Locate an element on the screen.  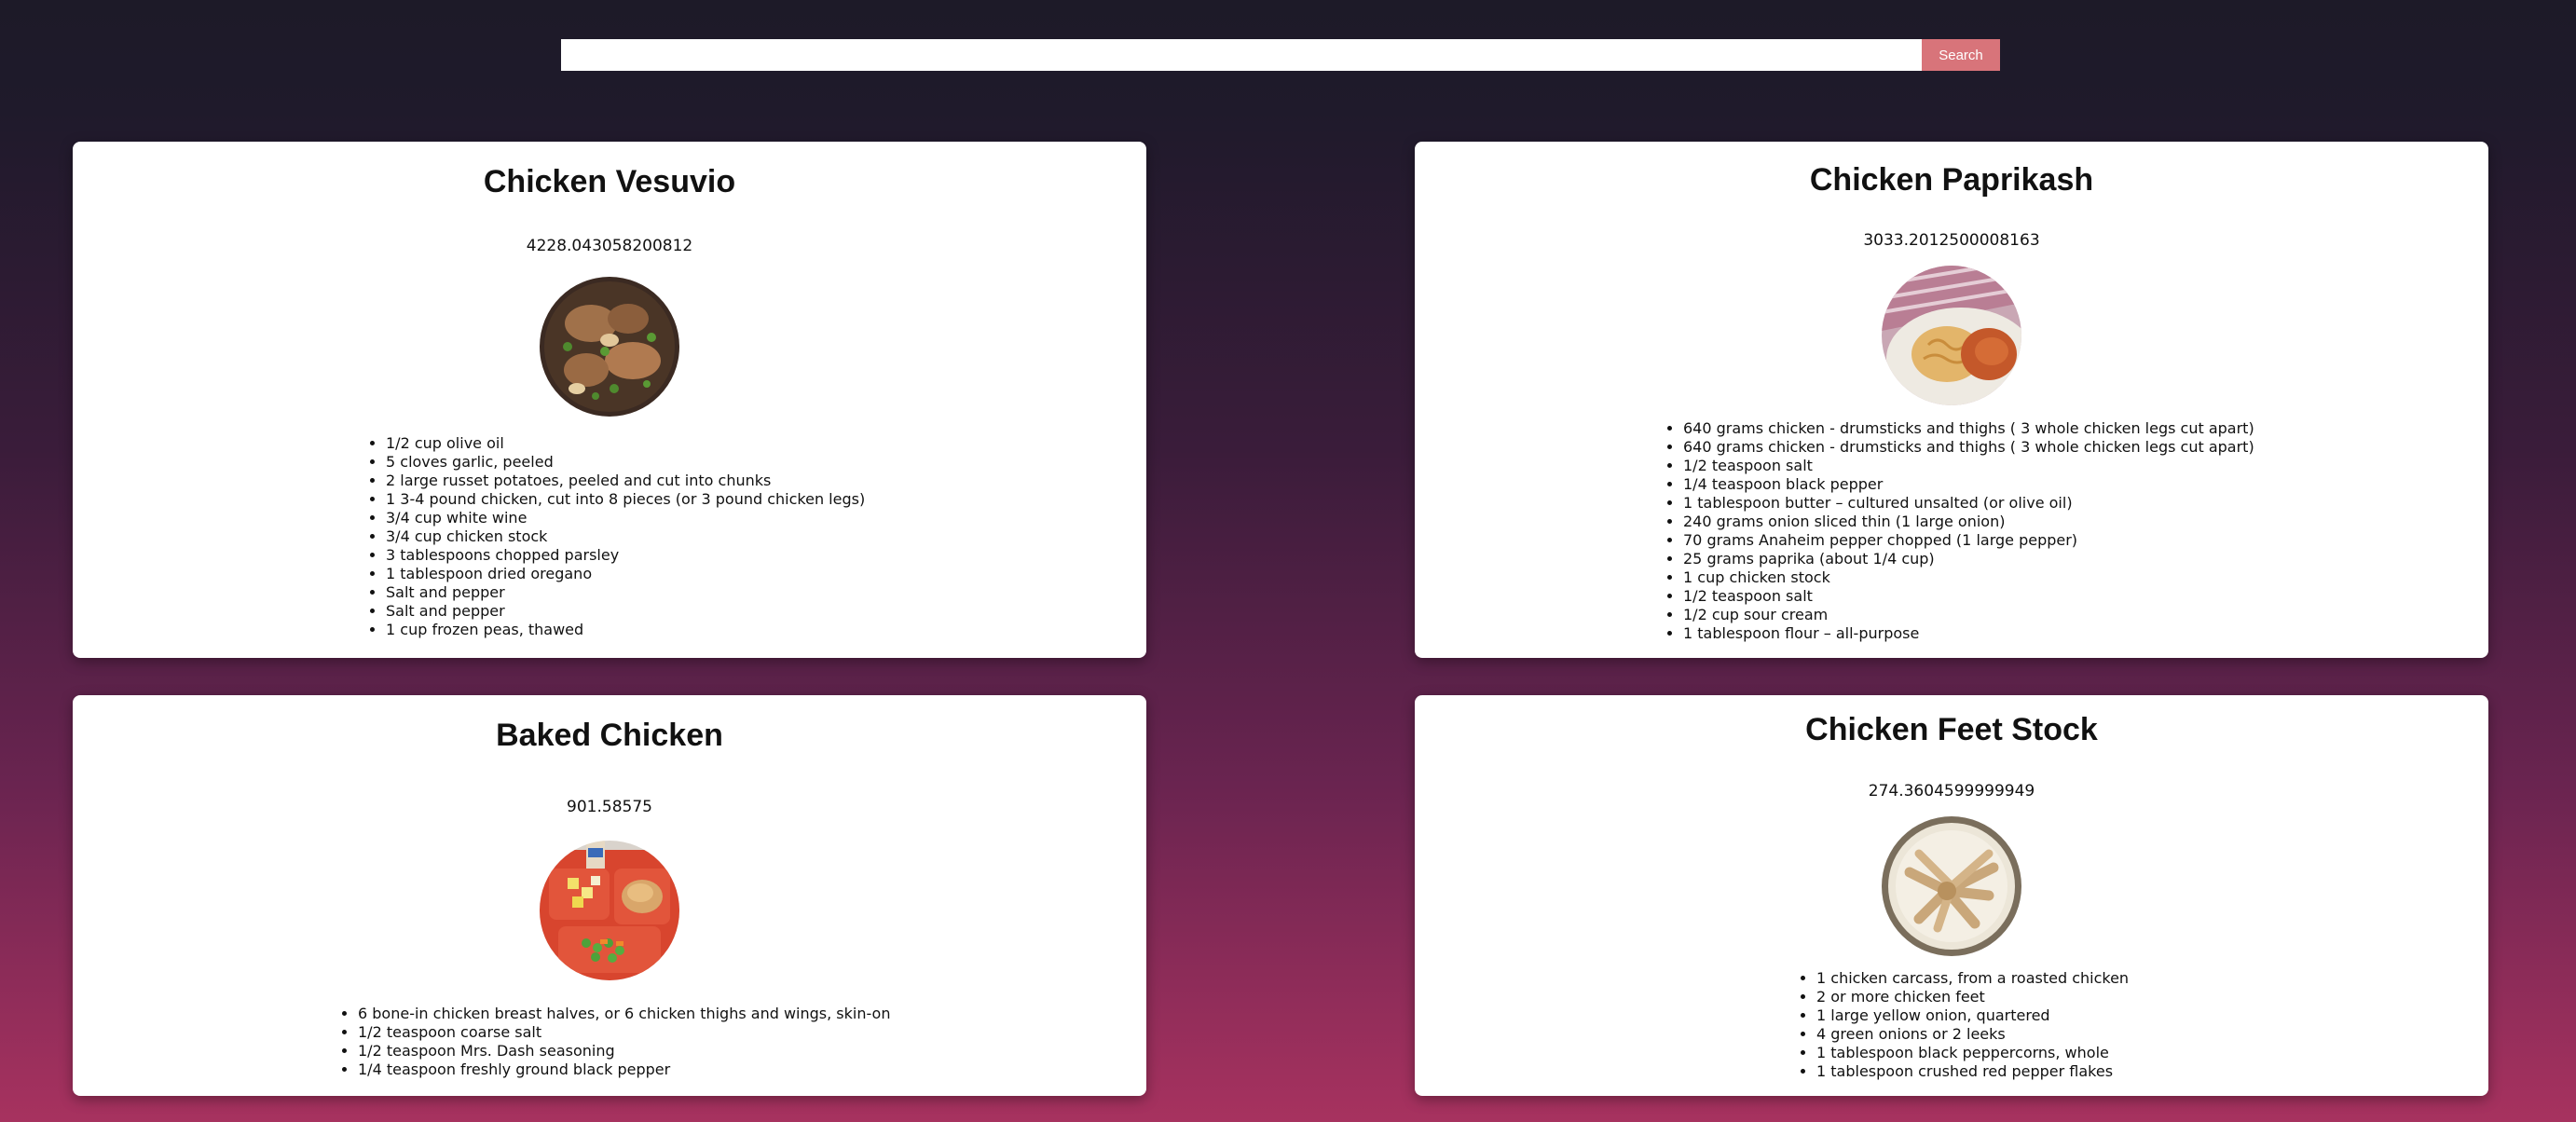
list-item: 1 tablespoon flour – all-purpose is located at coordinates (1968, 633).